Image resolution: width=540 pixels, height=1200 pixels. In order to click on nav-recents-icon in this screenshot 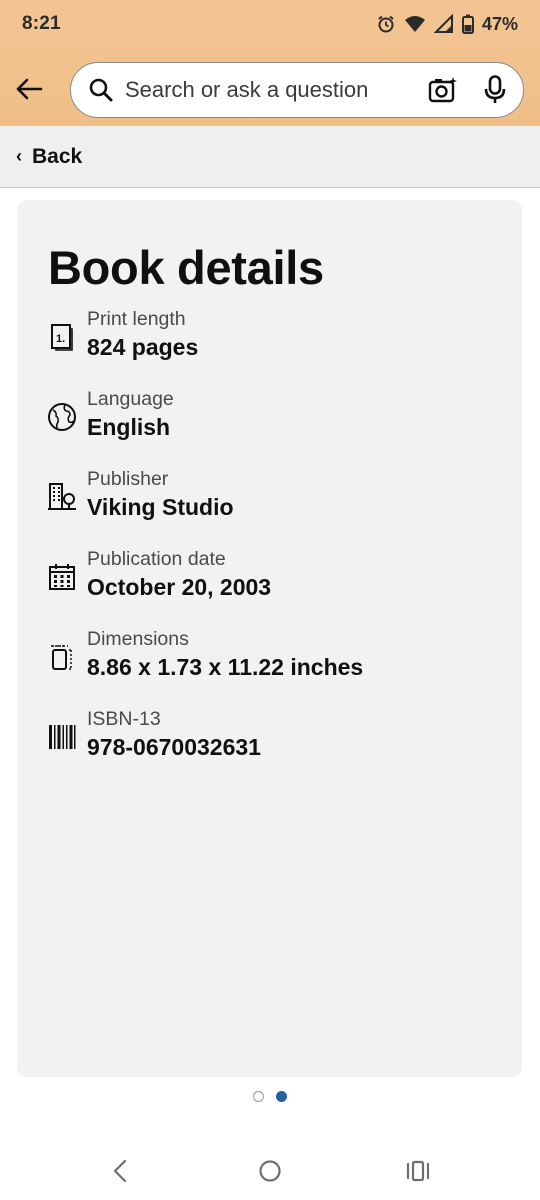, I will do `click(418, 1171)`.